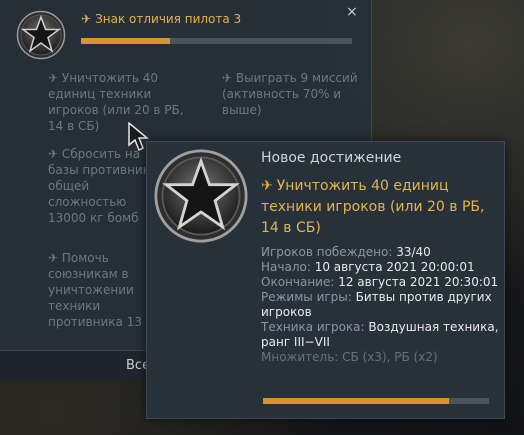 The width and height of the screenshot is (524, 435). I want to click on achievement-progress-bar, so click(216, 41).